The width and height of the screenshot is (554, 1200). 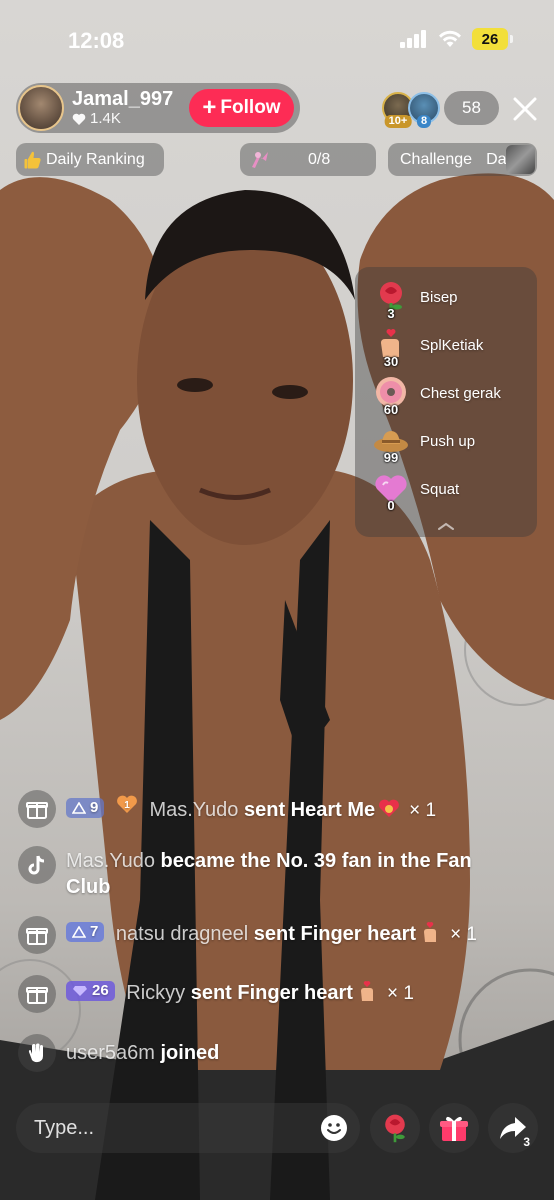 I want to click on gift-item: 99 Push up, so click(x=424, y=442).